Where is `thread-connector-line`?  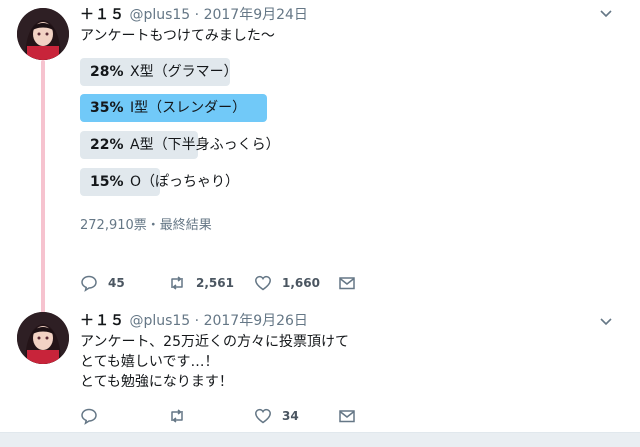
thread-connector-line is located at coordinates (43, 188).